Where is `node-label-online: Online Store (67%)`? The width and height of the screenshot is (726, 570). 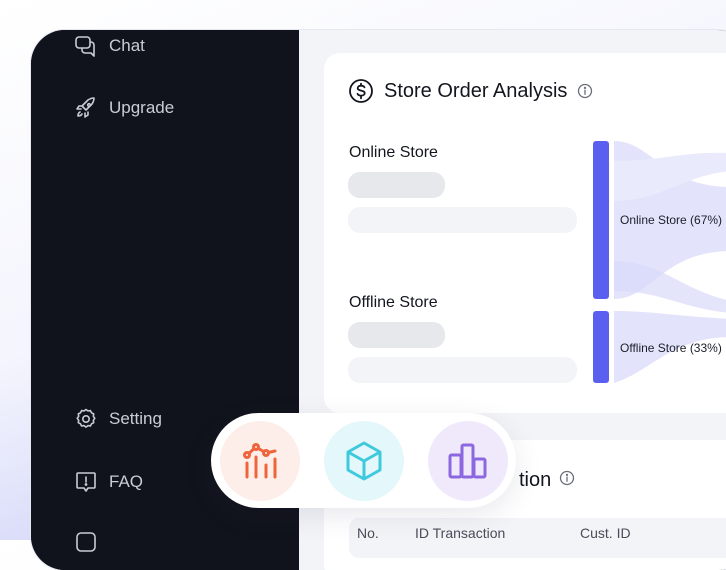 node-label-online: Online Store (67%) is located at coordinates (671, 220).